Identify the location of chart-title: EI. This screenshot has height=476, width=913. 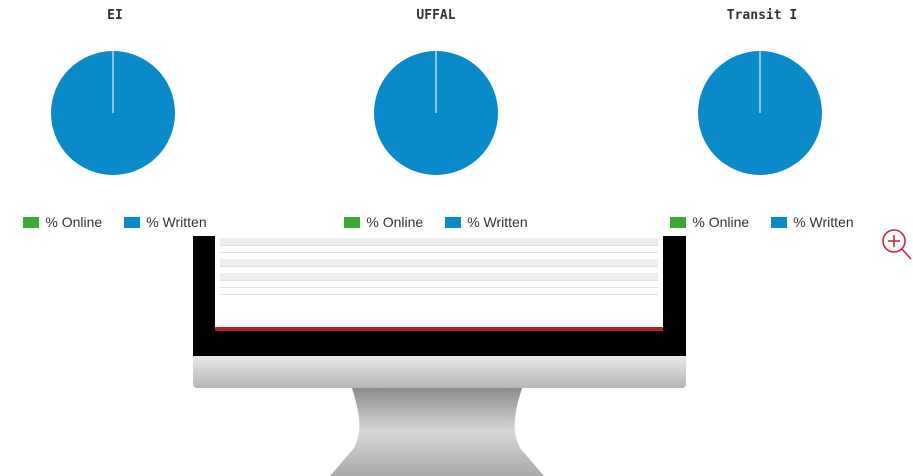
(115, 15).